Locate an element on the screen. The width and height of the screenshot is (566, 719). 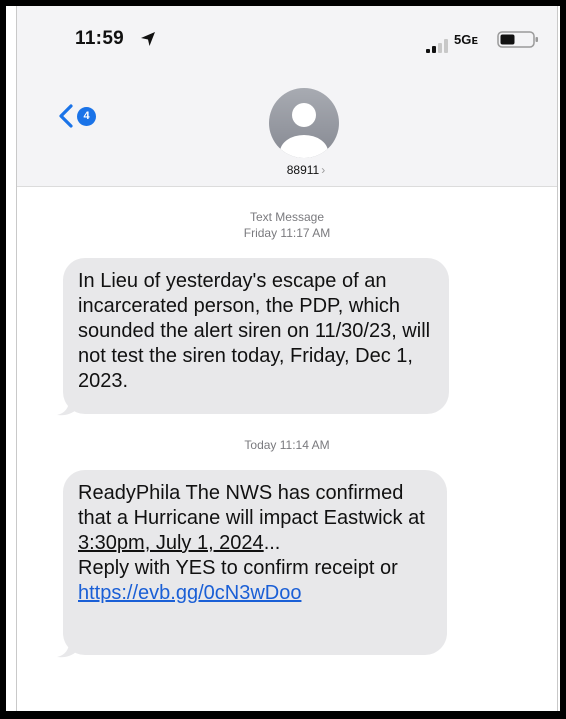
back-button: 4 is located at coordinates (82, 116).